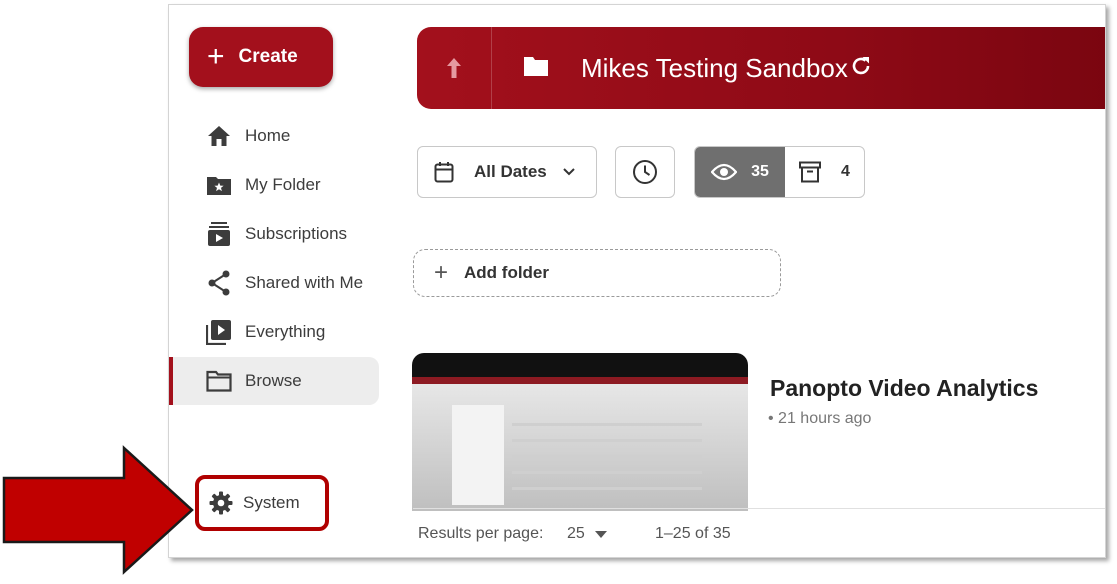 The width and height of the screenshot is (1117, 584). I want to click on video-title: Panopto Video Analytics, so click(904, 388).